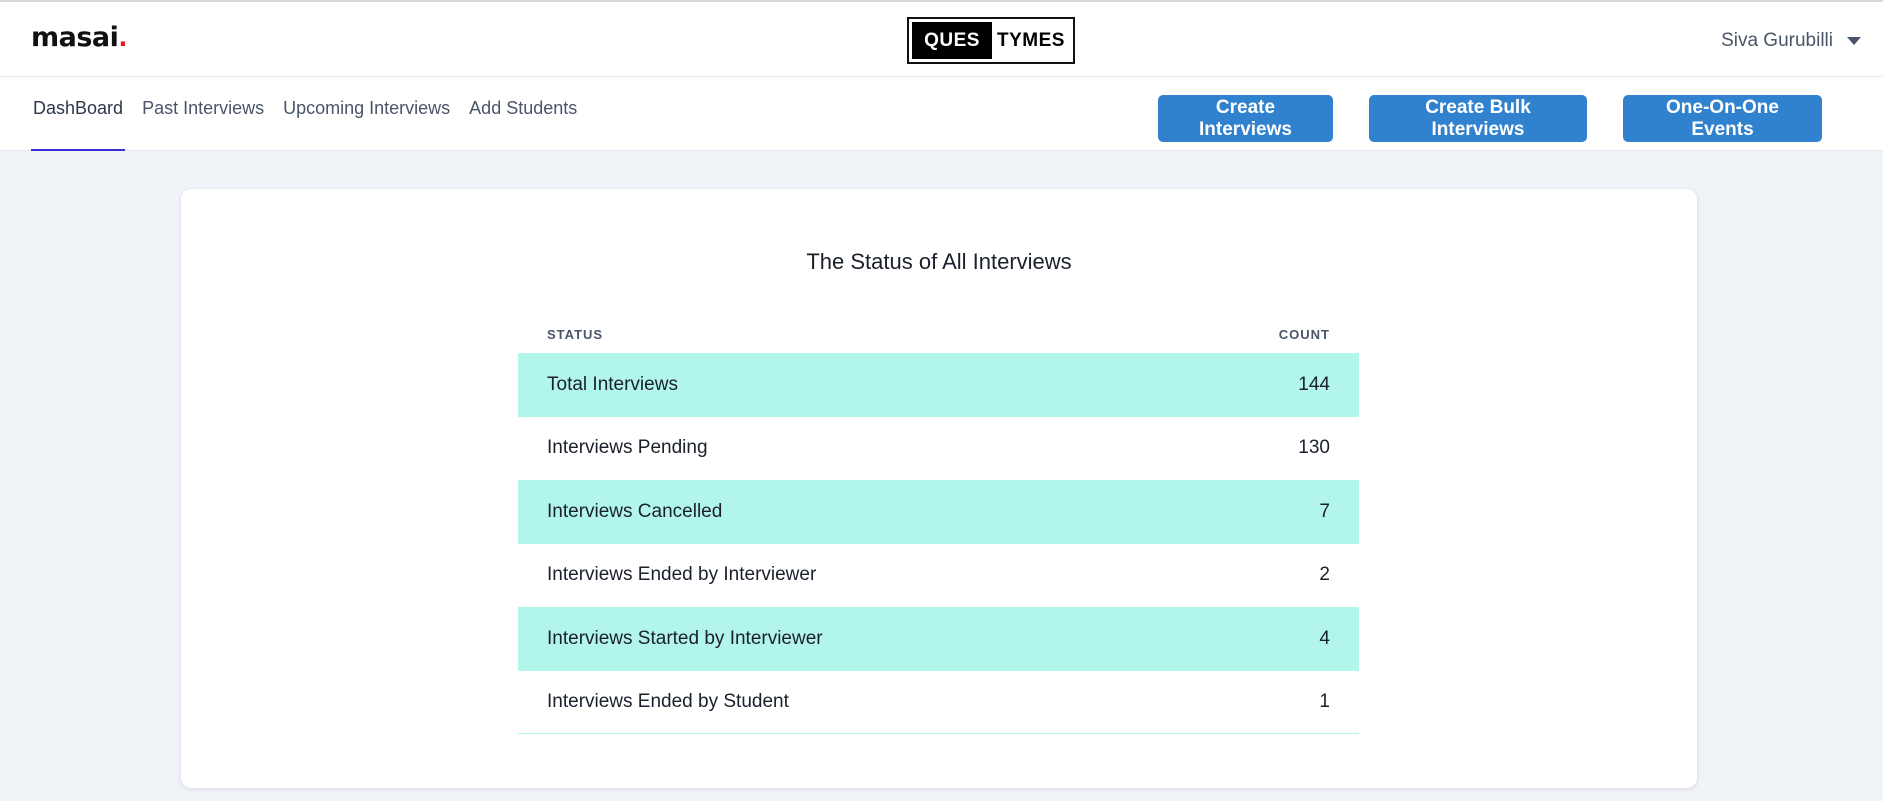 Image resolution: width=1883 pixels, height=801 pixels. I want to click on create-interviews-button: Create Interviews, so click(1245, 118).